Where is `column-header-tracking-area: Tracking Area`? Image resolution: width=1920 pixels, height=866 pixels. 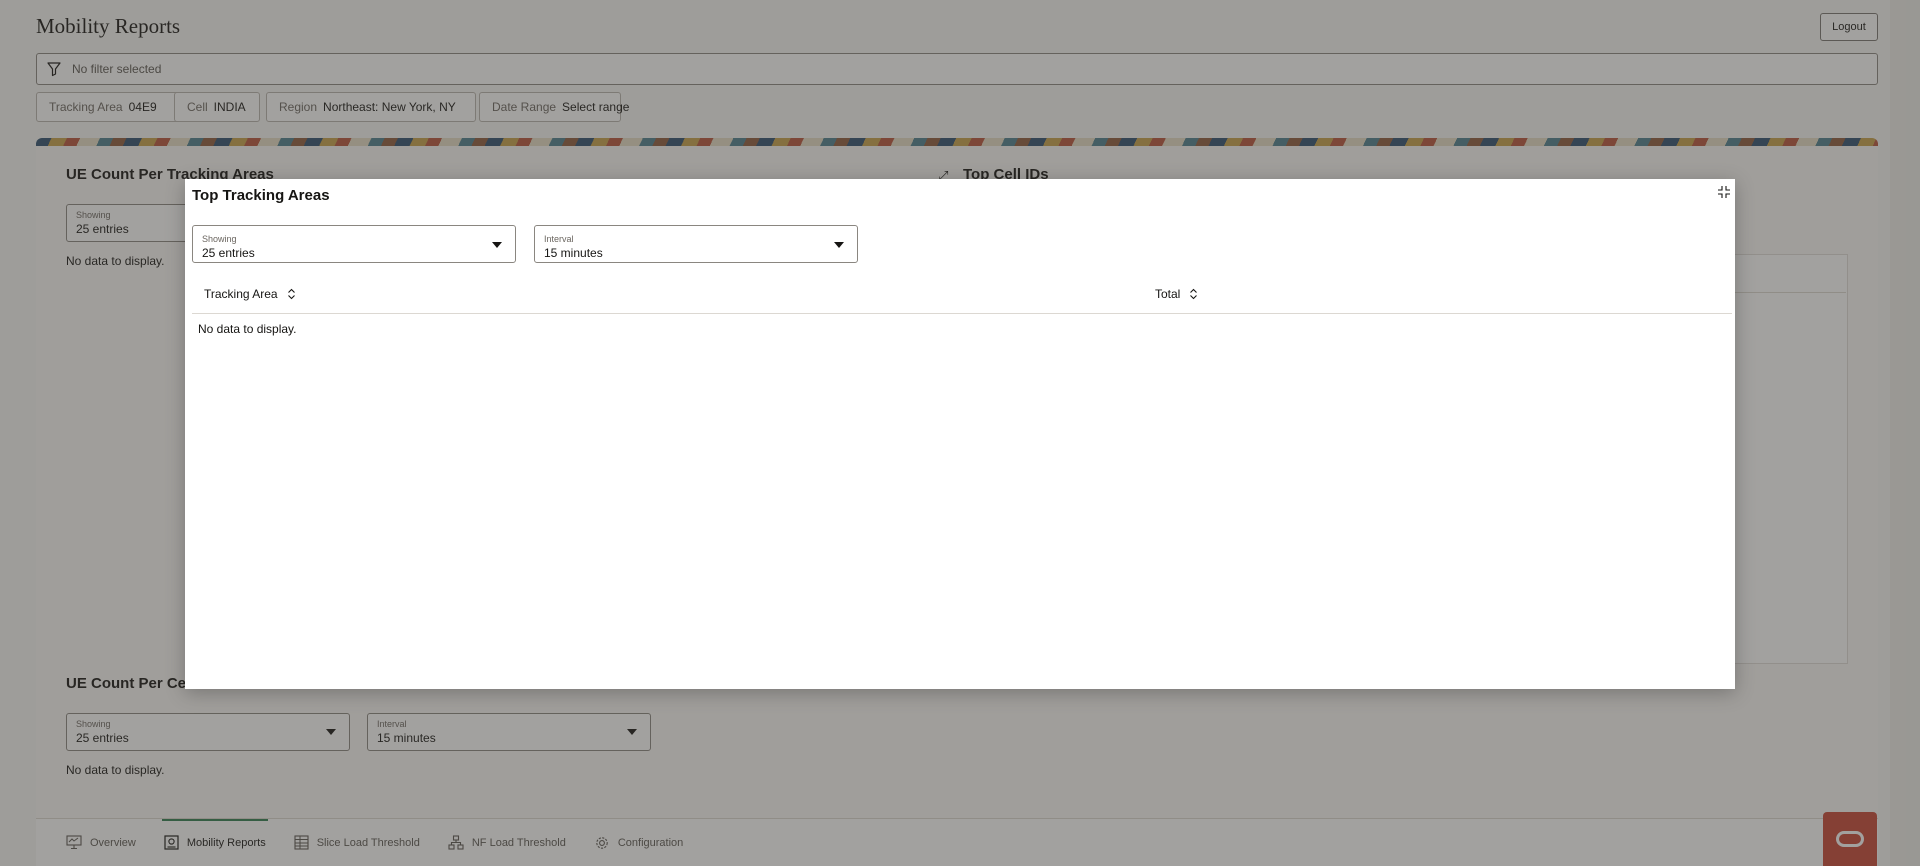
column-header-tracking-area: Tracking Area is located at coordinates (250, 294).